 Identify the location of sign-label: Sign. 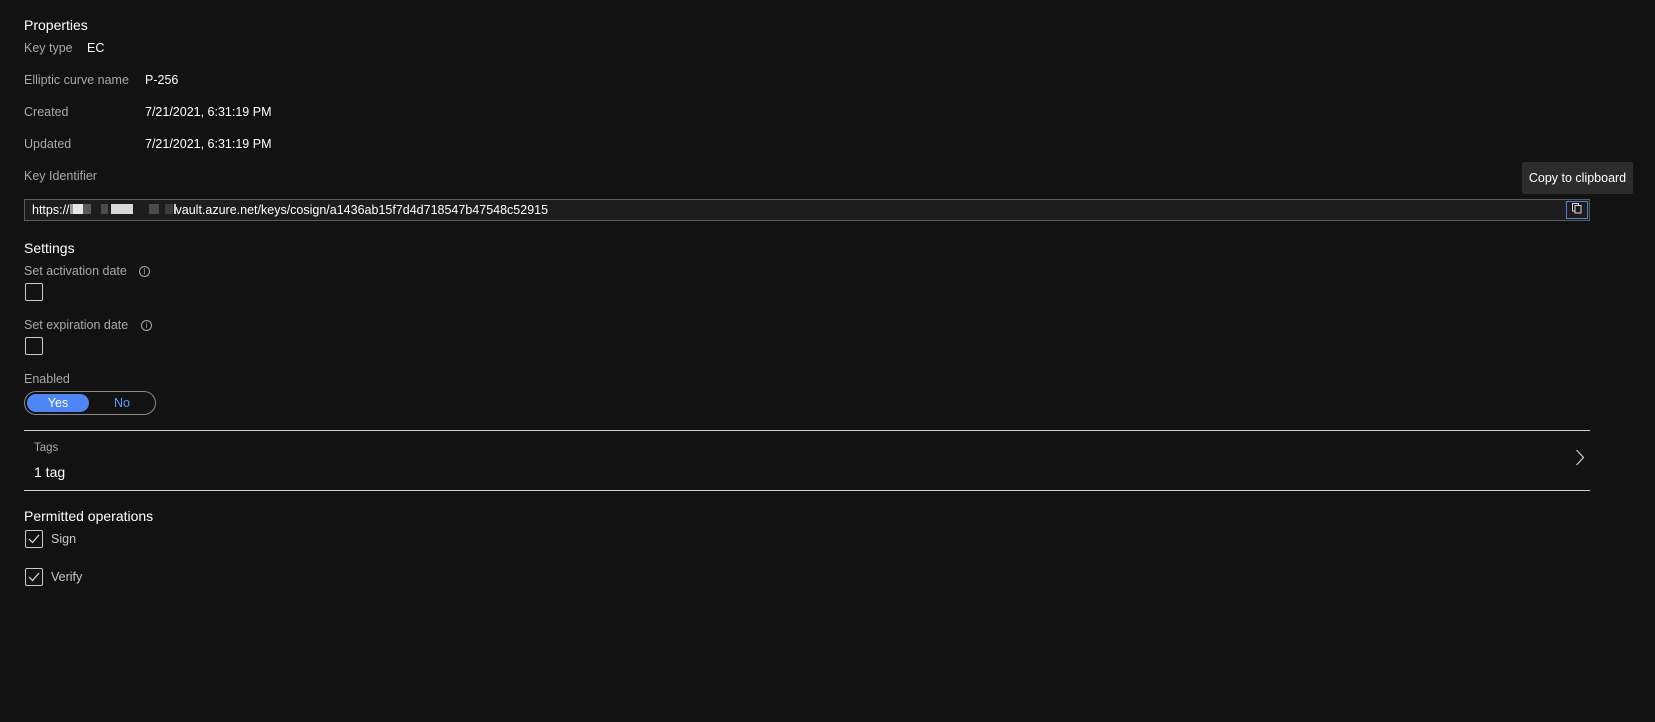
(64, 539).